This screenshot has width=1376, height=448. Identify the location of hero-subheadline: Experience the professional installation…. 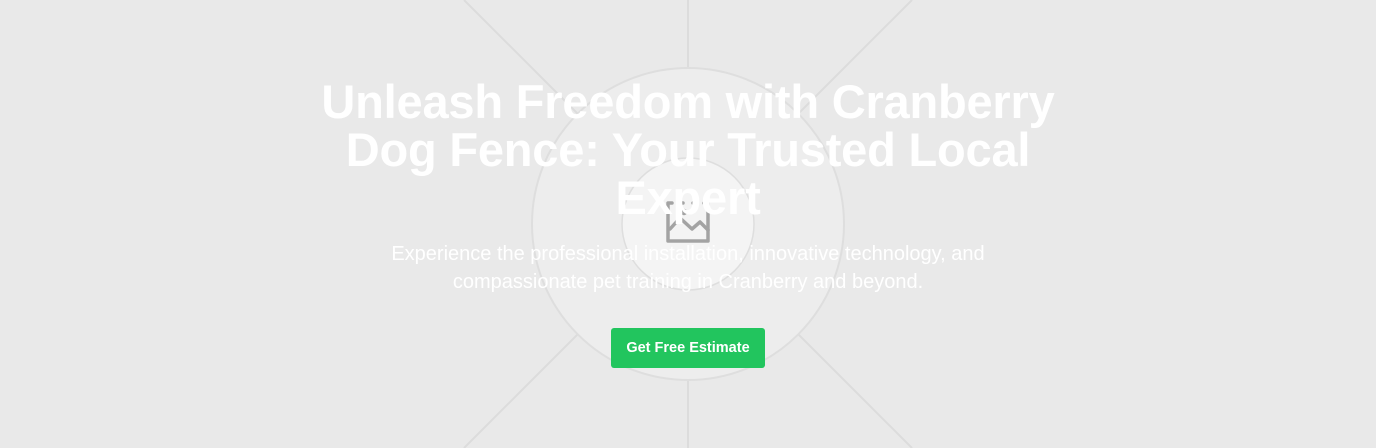
(688, 268).